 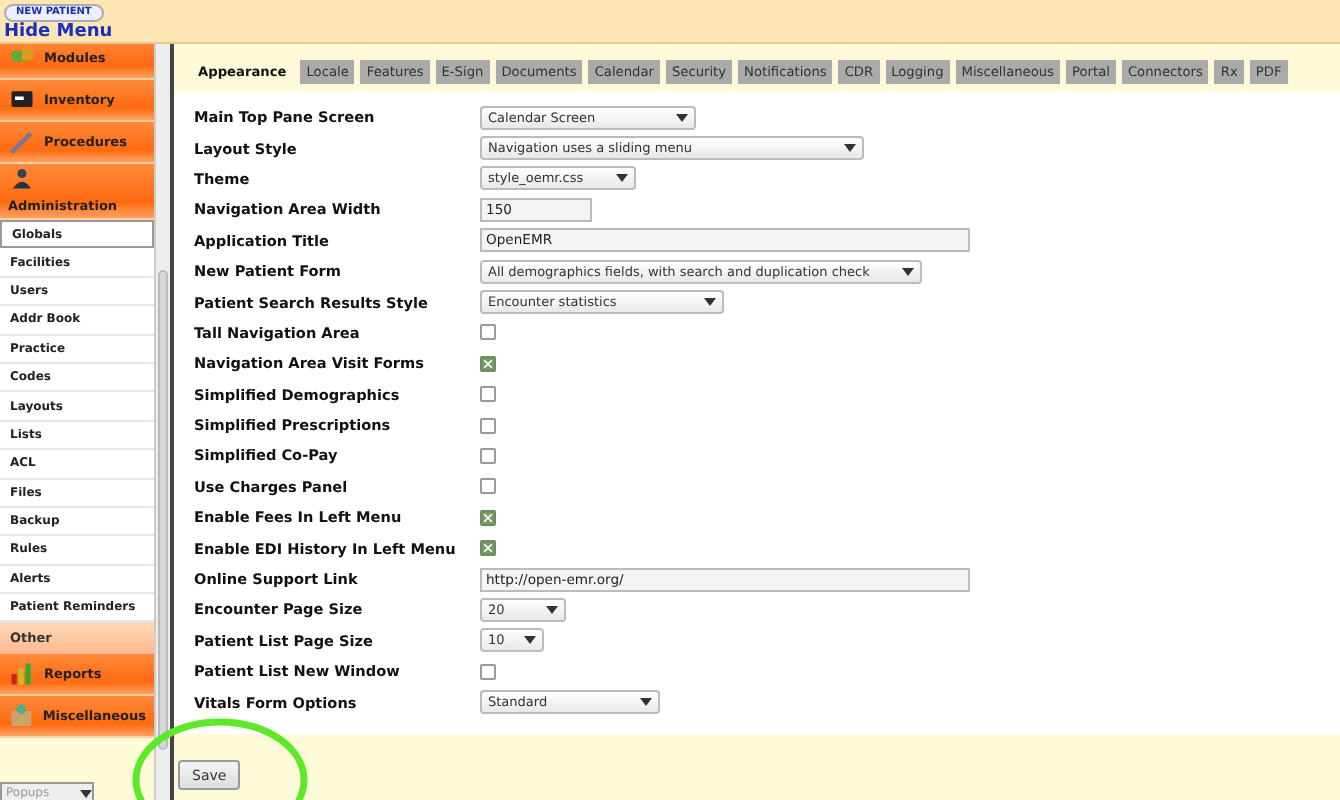 What do you see at coordinates (22, 674) in the screenshot?
I see `chart-icon` at bounding box center [22, 674].